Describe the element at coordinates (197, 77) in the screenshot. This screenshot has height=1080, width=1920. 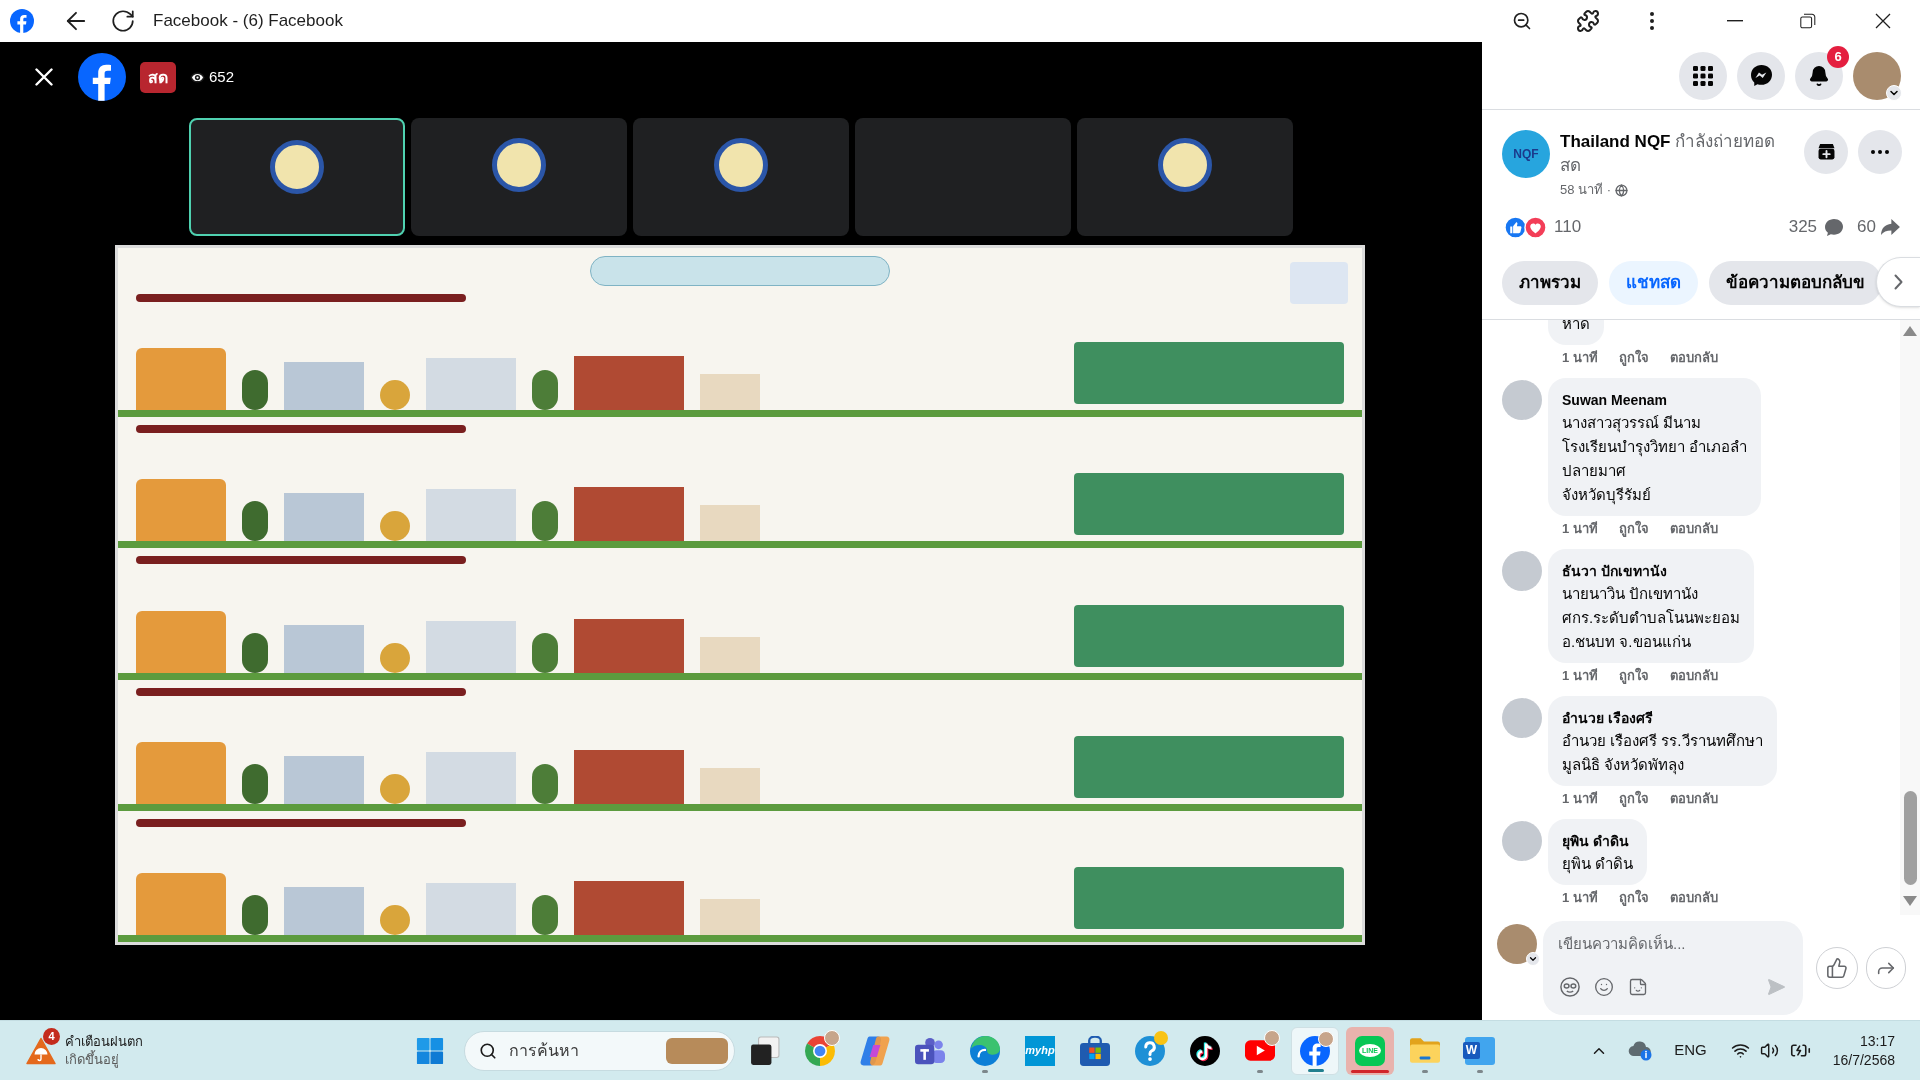
I see `eye-icon` at that location.